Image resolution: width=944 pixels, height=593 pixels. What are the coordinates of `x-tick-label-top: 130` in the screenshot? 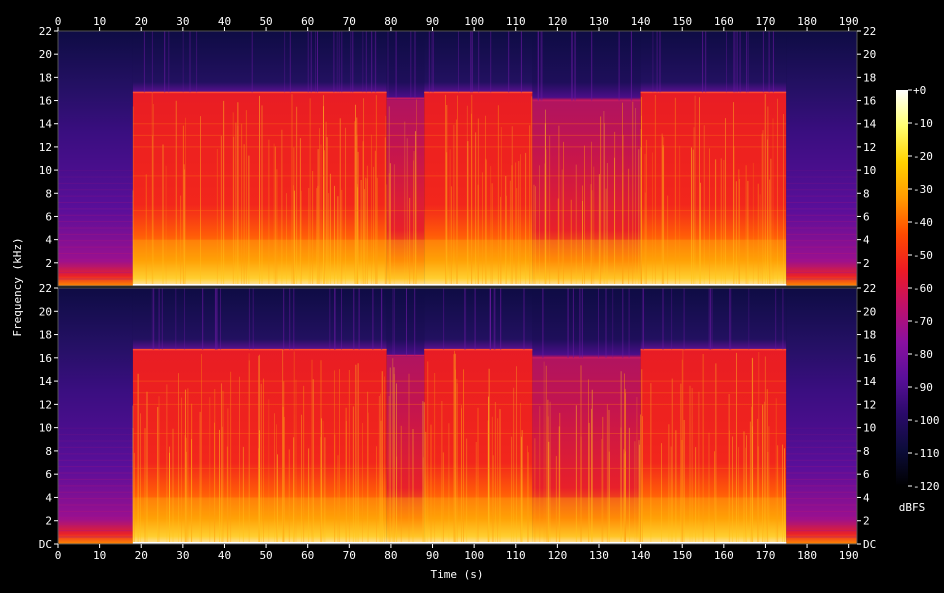 It's located at (599, 21).